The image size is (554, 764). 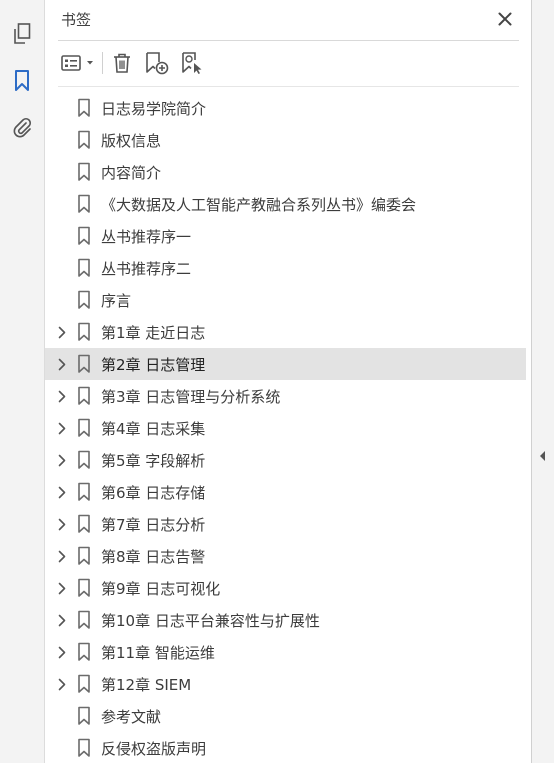 What do you see at coordinates (153, 493) in the screenshot?
I see `bookmark-label: 第6章 日志存储` at bounding box center [153, 493].